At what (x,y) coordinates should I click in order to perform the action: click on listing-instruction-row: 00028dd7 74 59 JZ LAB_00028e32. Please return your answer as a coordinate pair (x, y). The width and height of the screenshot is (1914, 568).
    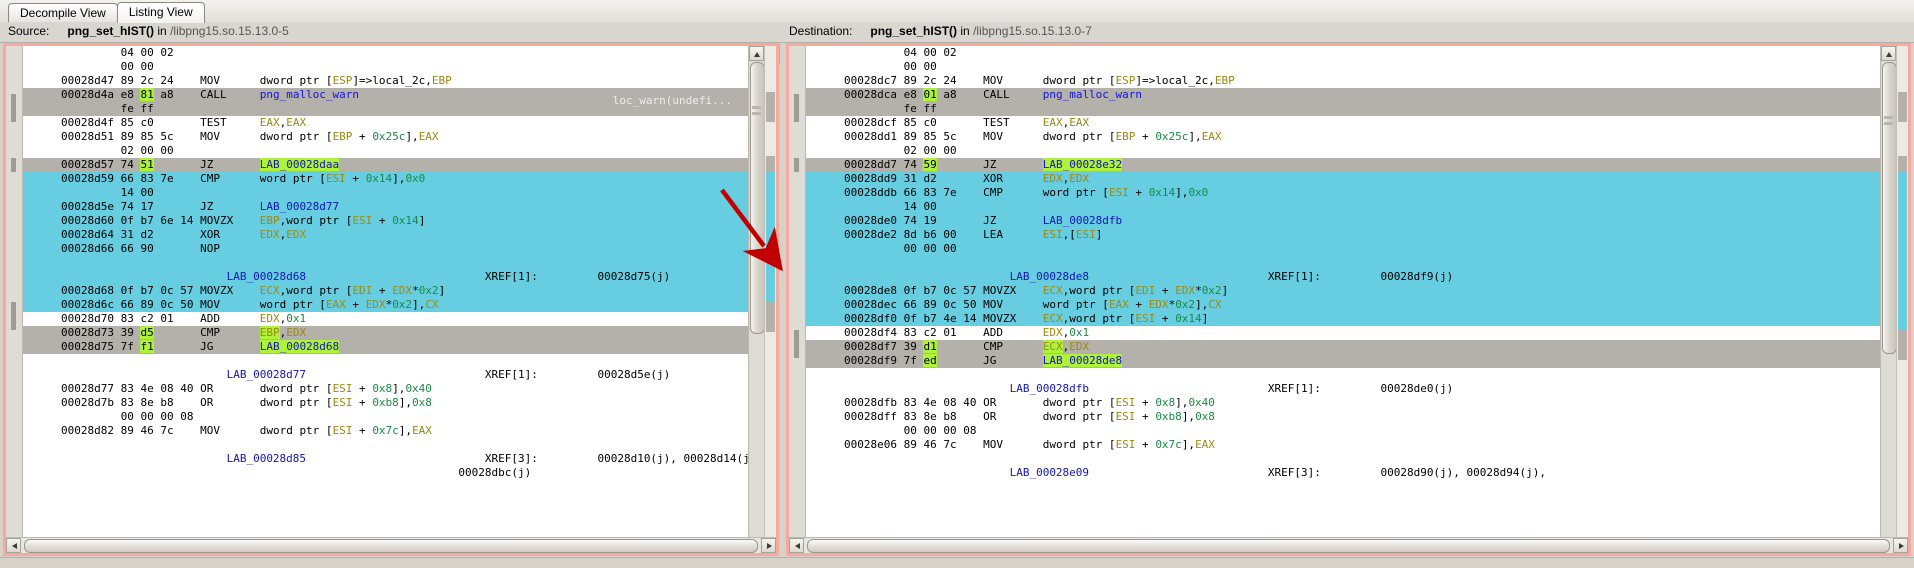
    Looking at the image, I should click on (1357, 165).